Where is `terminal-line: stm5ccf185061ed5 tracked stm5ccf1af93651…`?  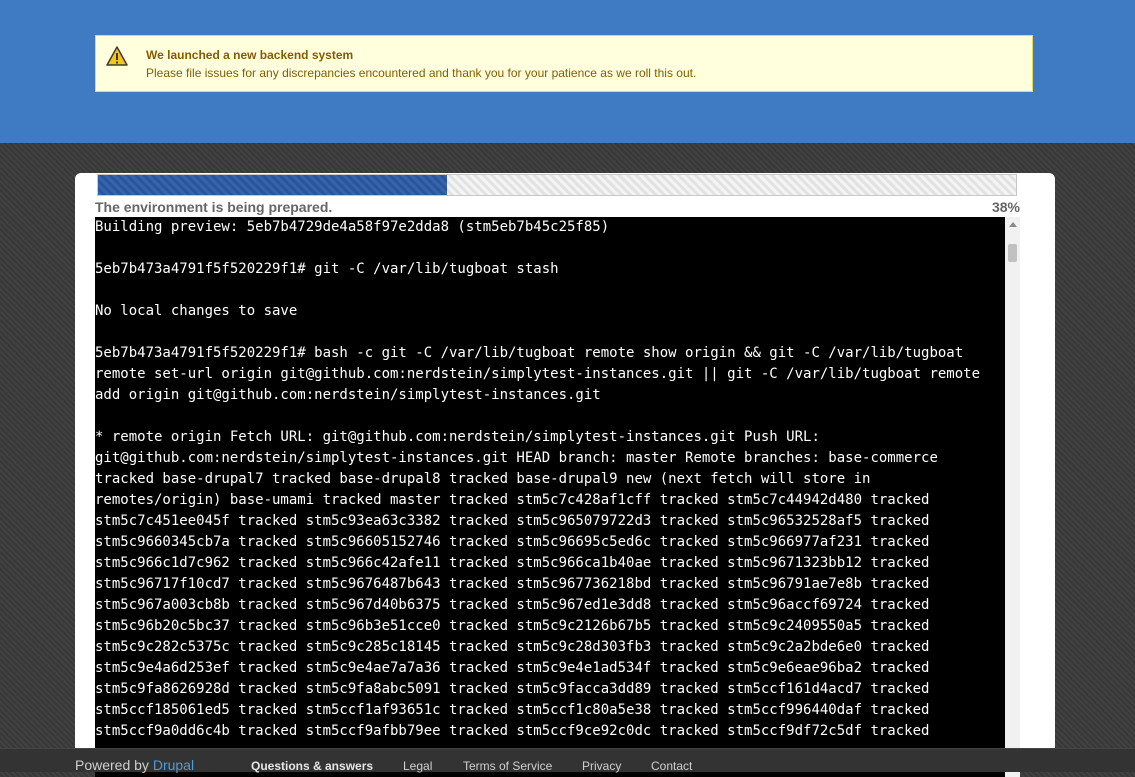
terminal-line: stm5ccf185061ed5 tracked stm5ccf1af93651… is located at coordinates (512, 710).